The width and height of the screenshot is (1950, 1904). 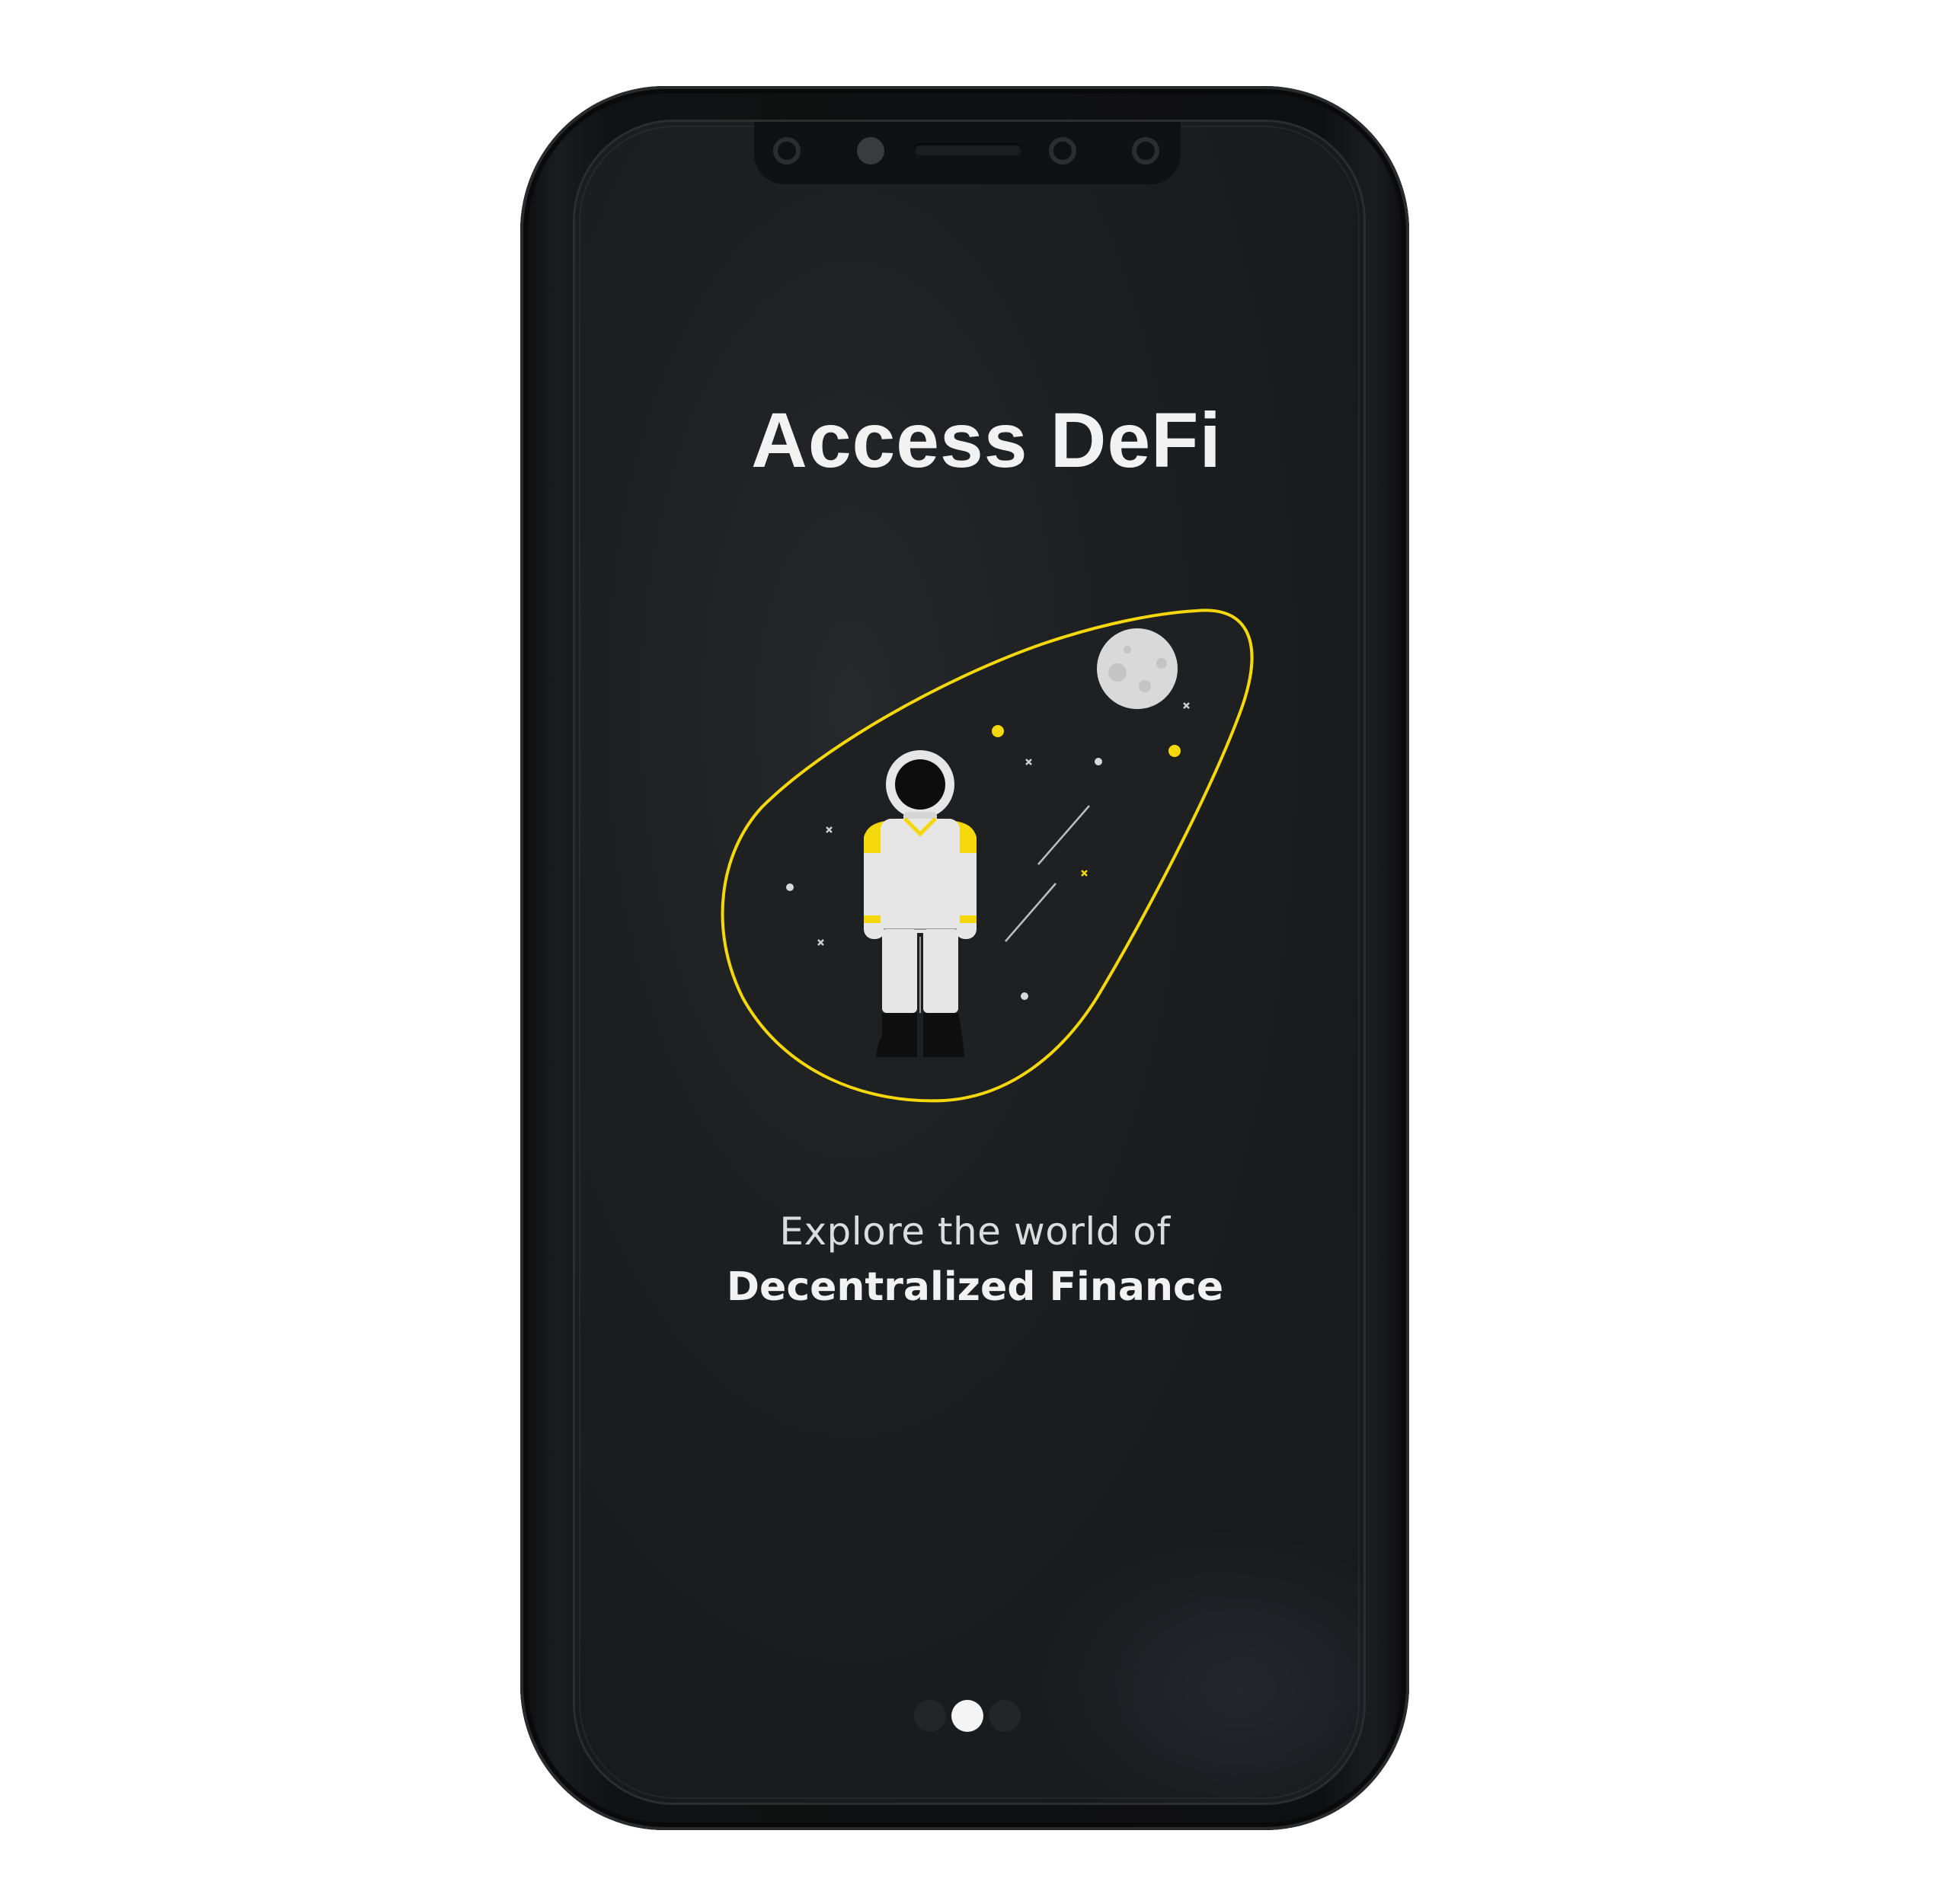 I want to click on moon-icon, so click(x=1137, y=668).